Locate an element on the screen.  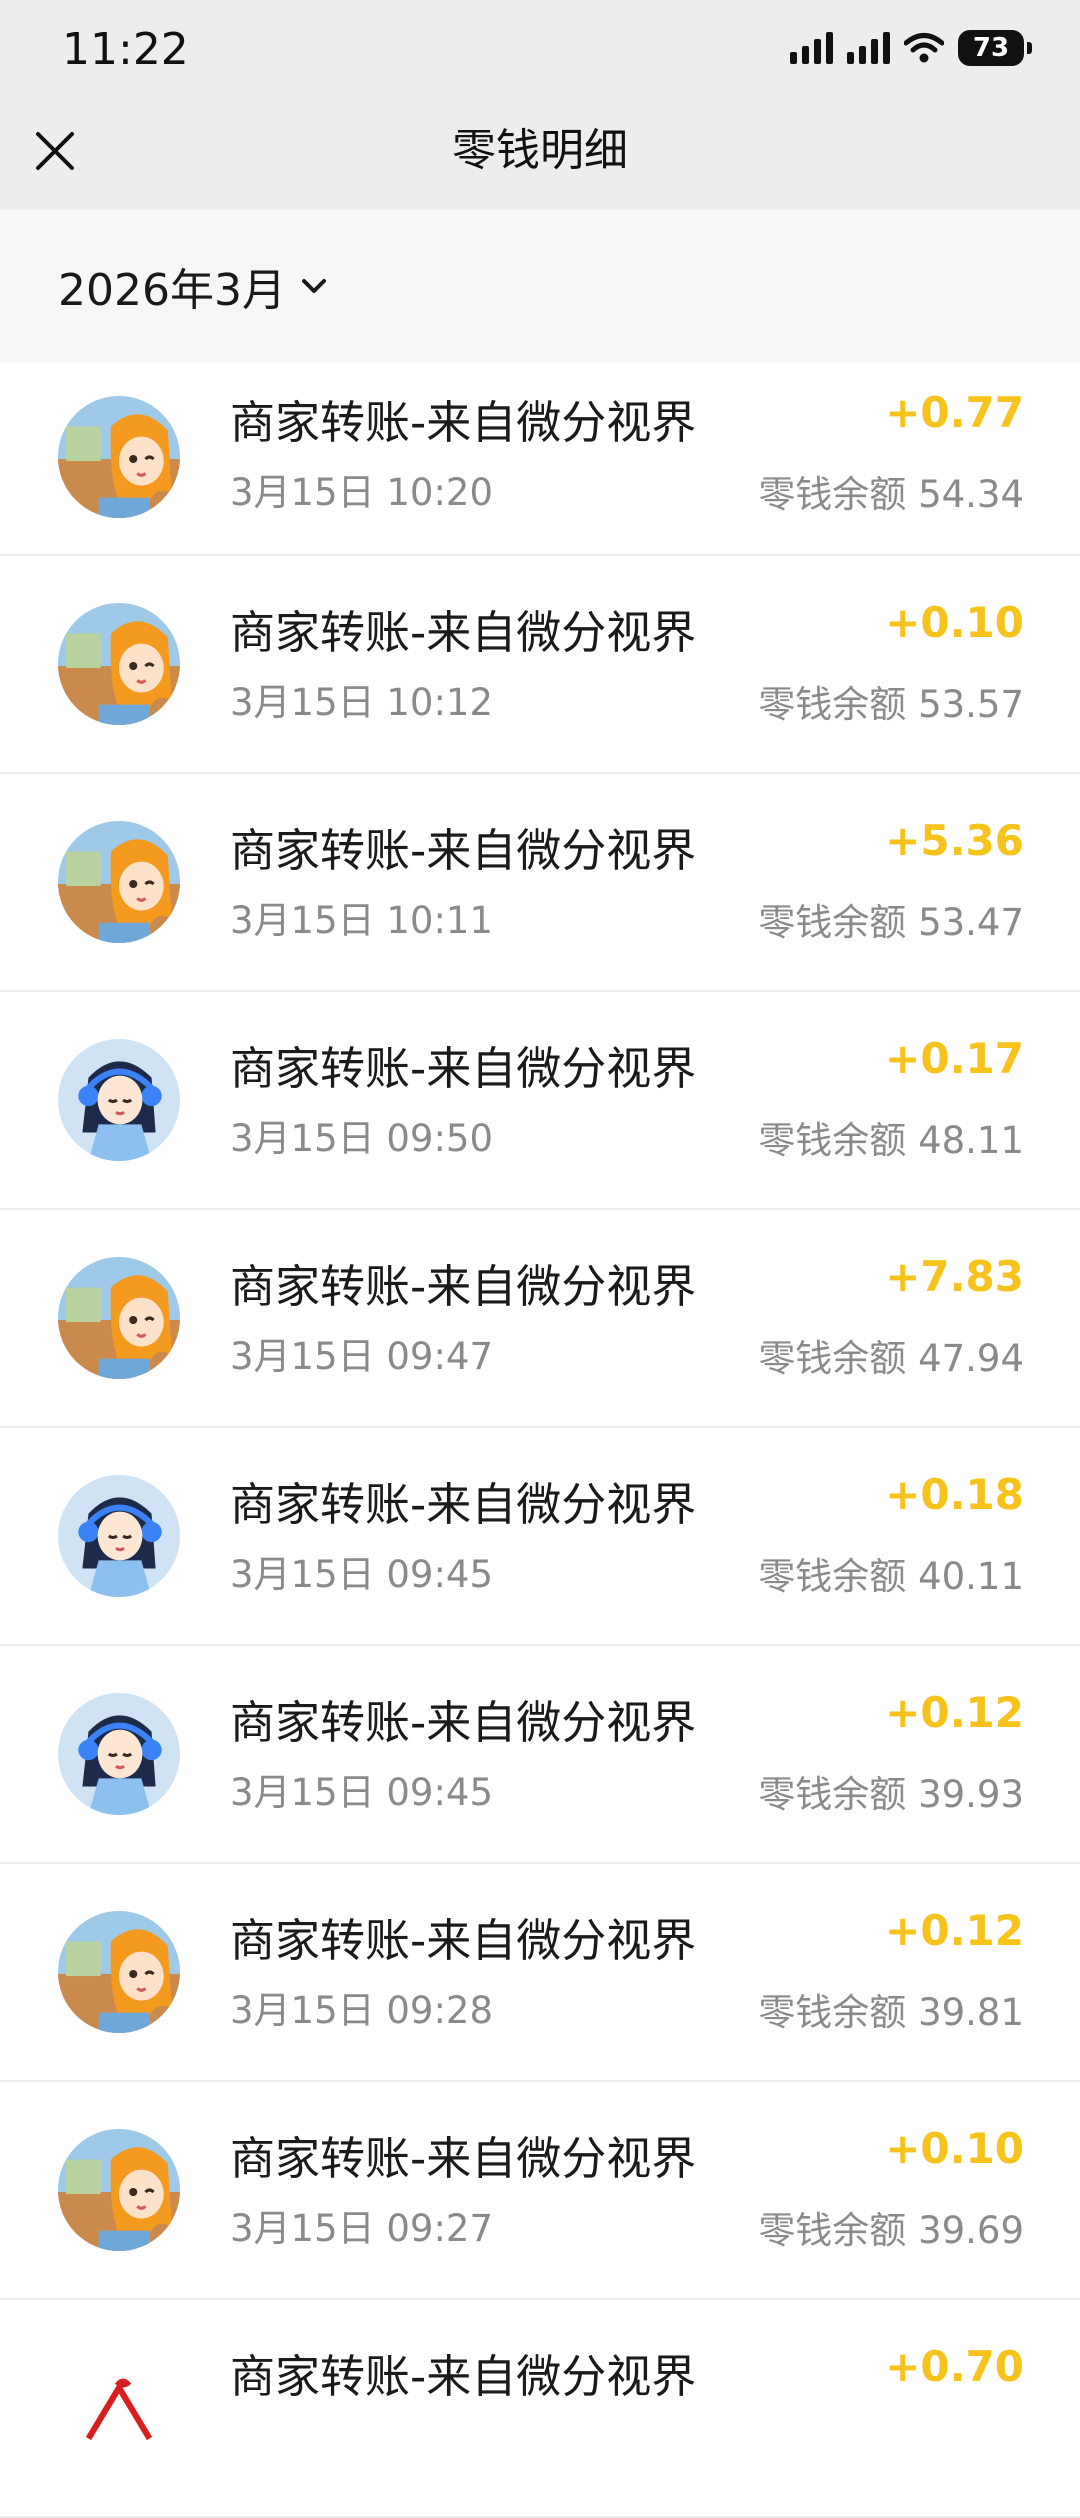
transaction-balance: 零钱余额 39.93 is located at coordinates (891, 1794).